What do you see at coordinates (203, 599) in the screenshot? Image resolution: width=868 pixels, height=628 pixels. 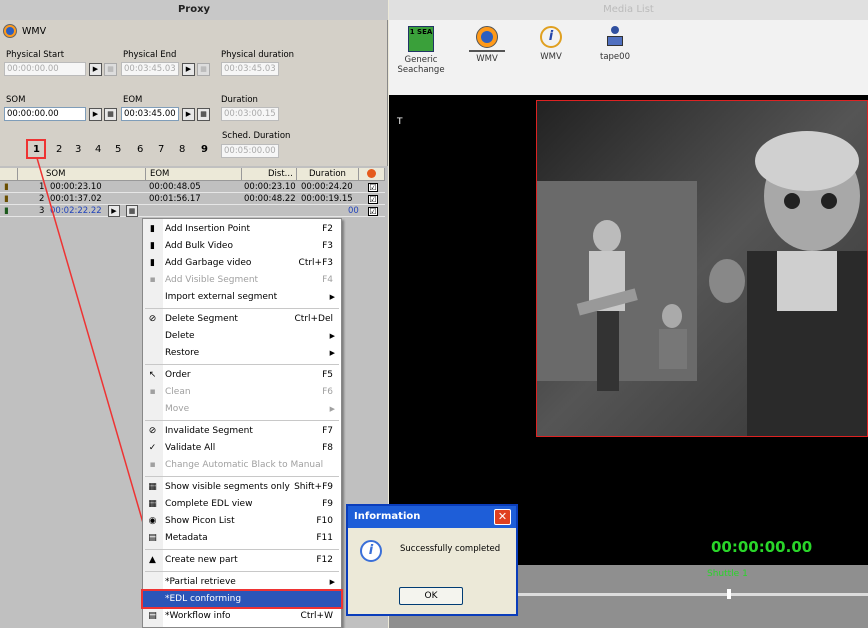 I see `menu-item-label: *EDL conforming` at bounding box center [203, 599].